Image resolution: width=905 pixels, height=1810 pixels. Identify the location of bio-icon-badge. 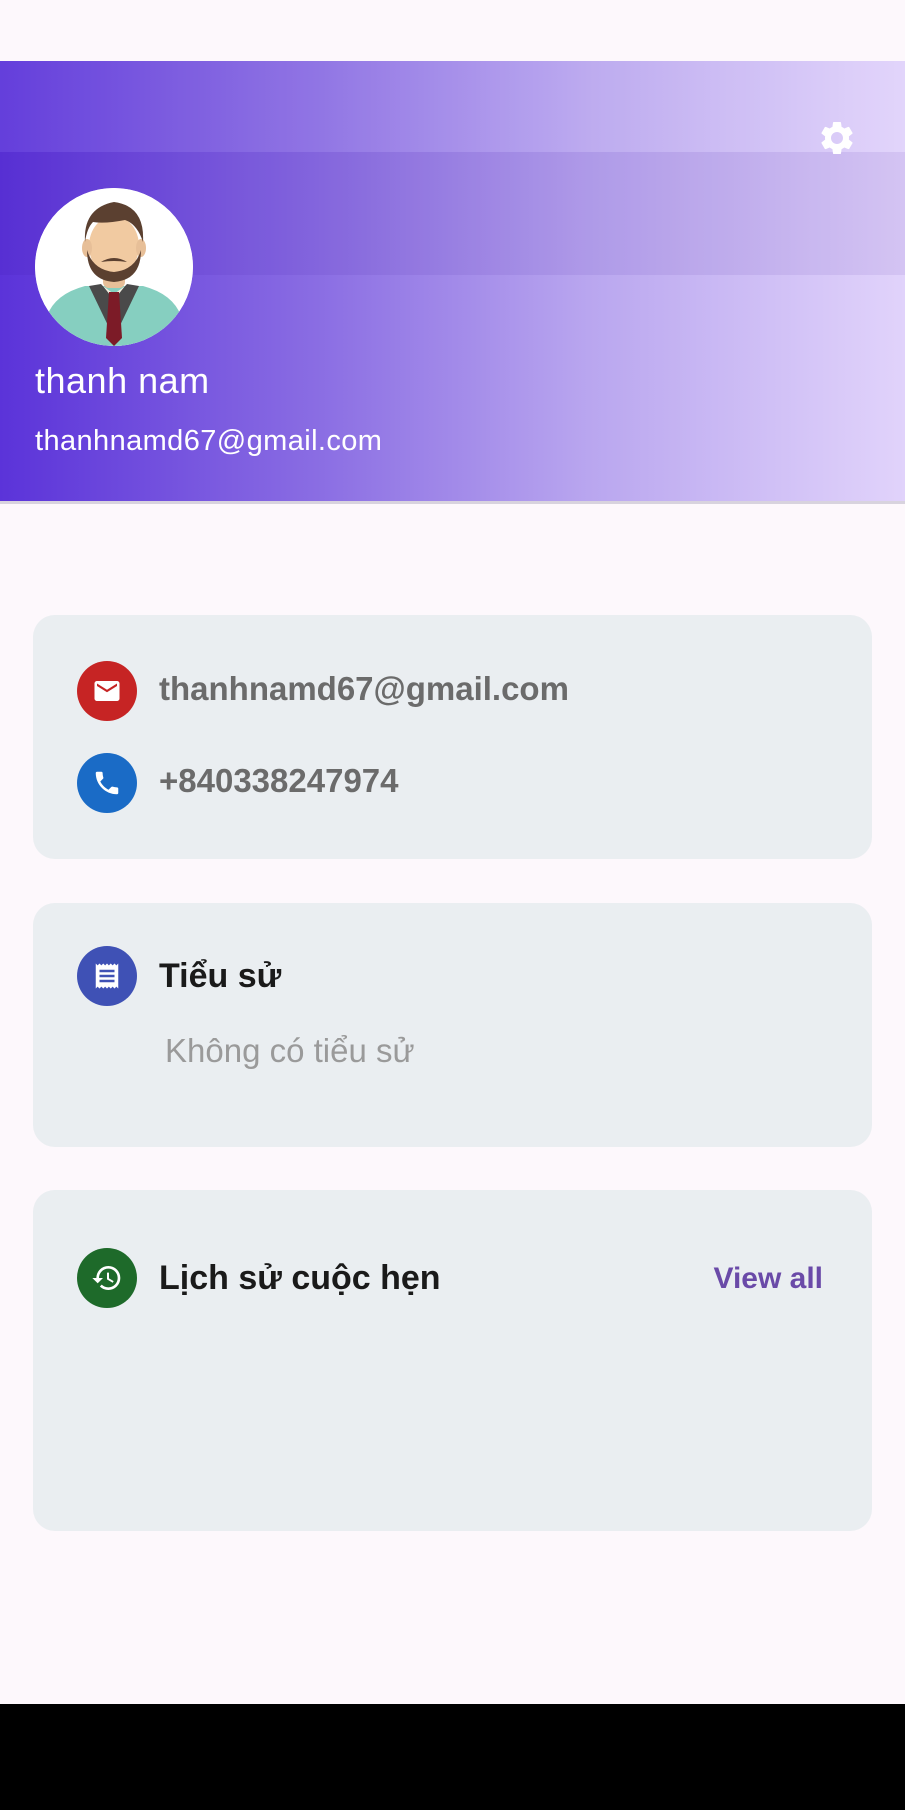
(107, 976).